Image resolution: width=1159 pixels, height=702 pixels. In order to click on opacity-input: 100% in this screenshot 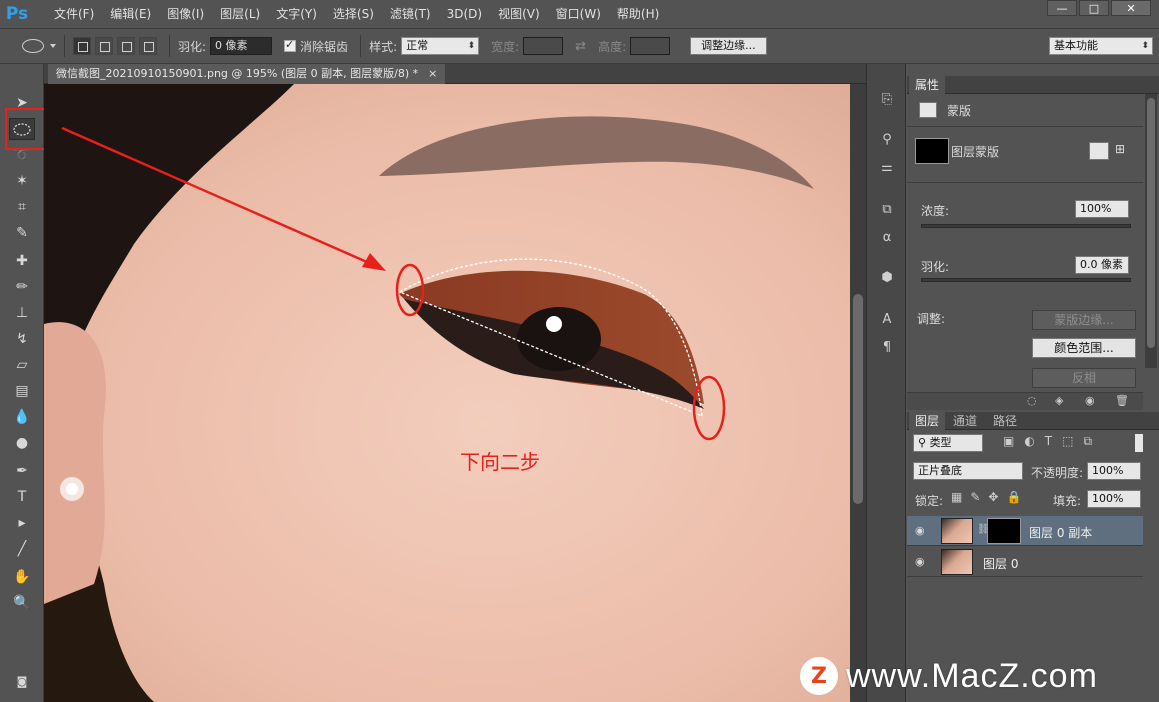, I will do `click(1114, 471)`.